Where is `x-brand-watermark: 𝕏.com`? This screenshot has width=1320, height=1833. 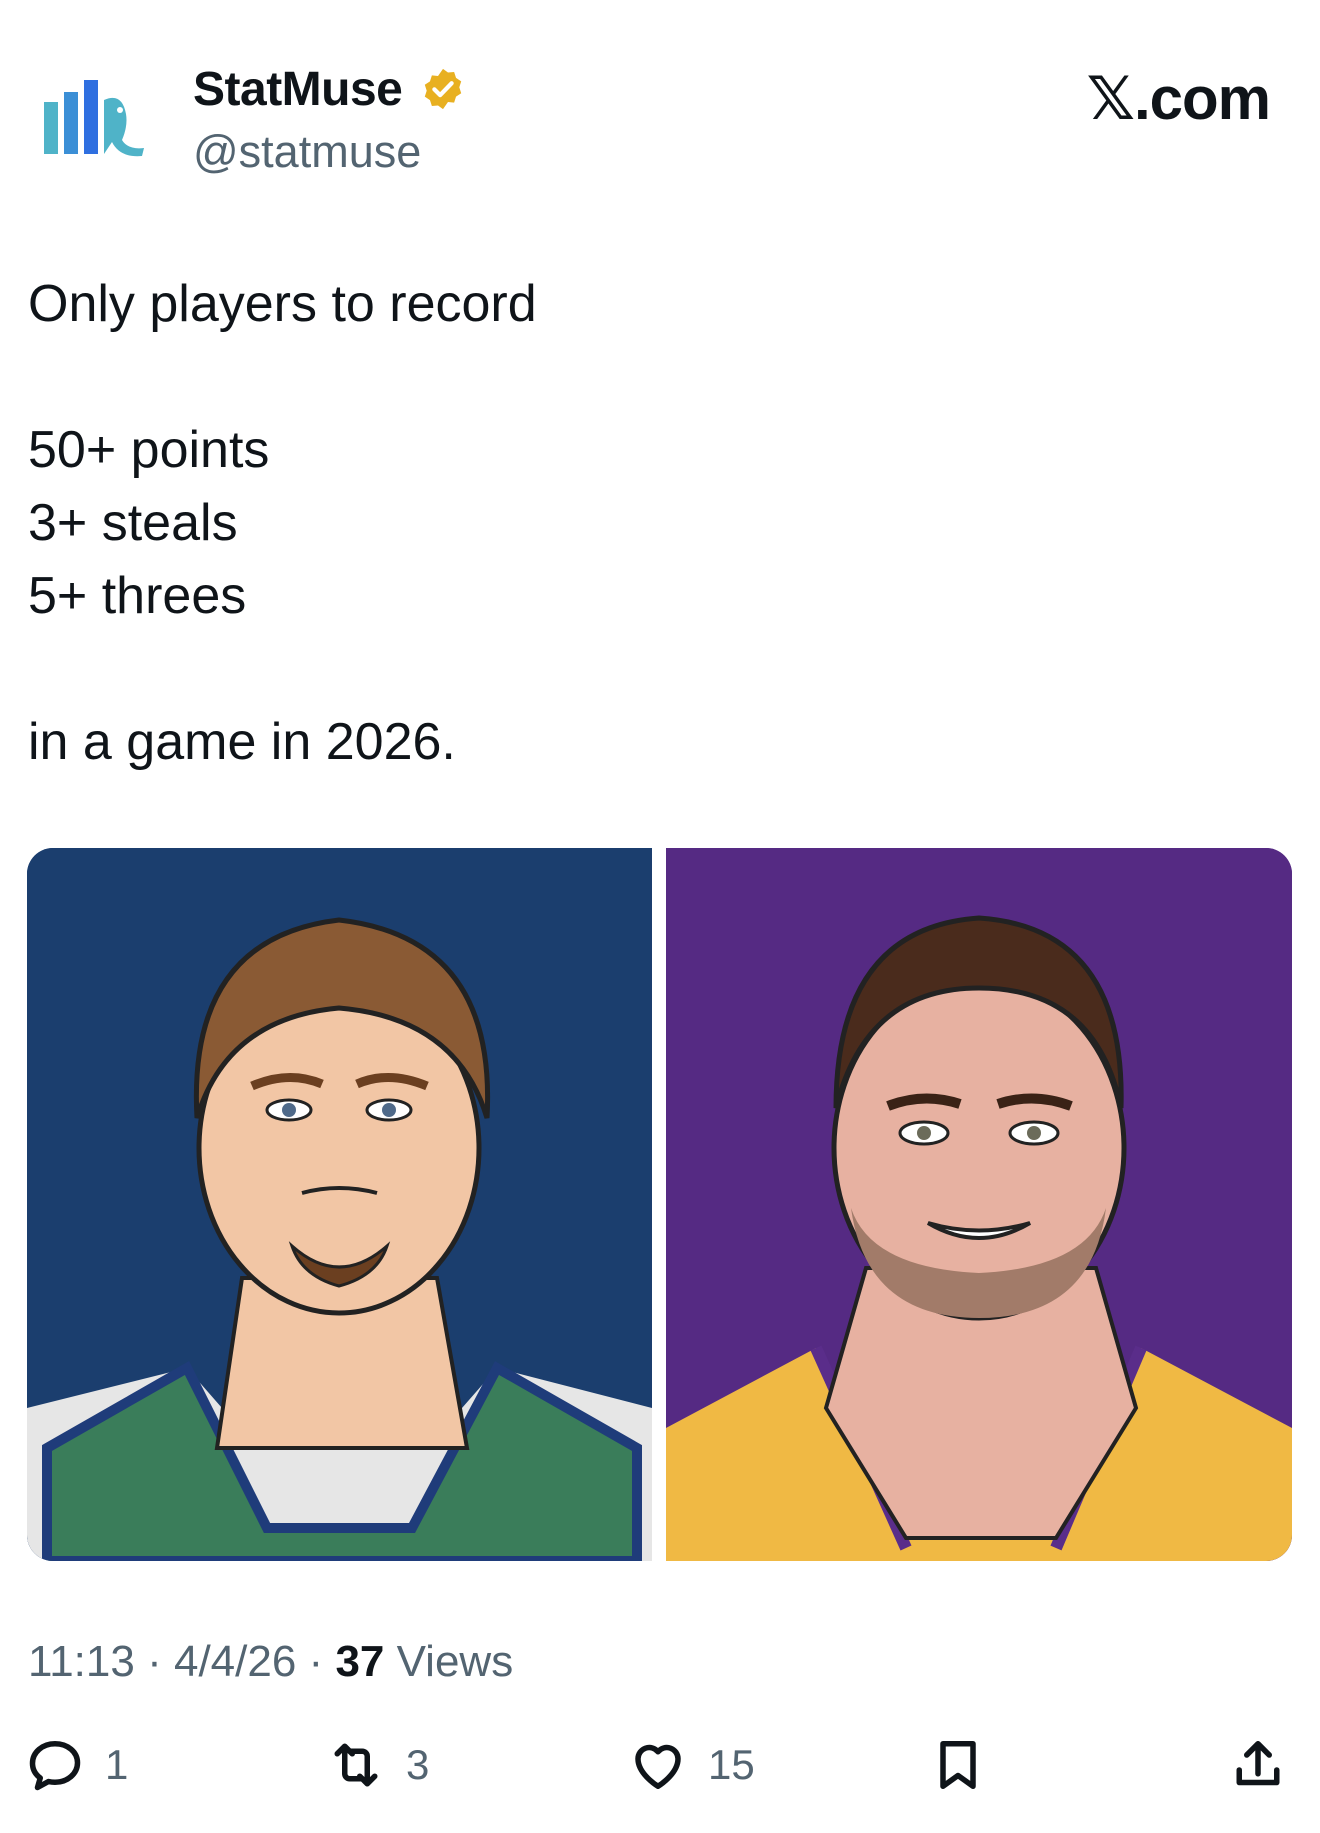
x-brand-watermark: 𝕏.com is located at coordinates (1178, 98).